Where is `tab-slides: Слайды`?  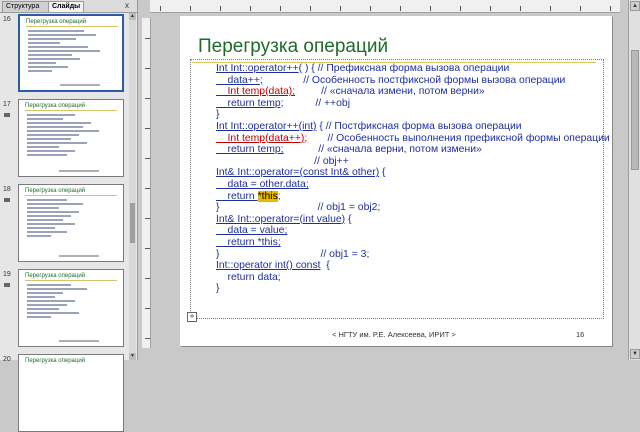 tab-slides: Слайды is located at coordinates (66, 6).